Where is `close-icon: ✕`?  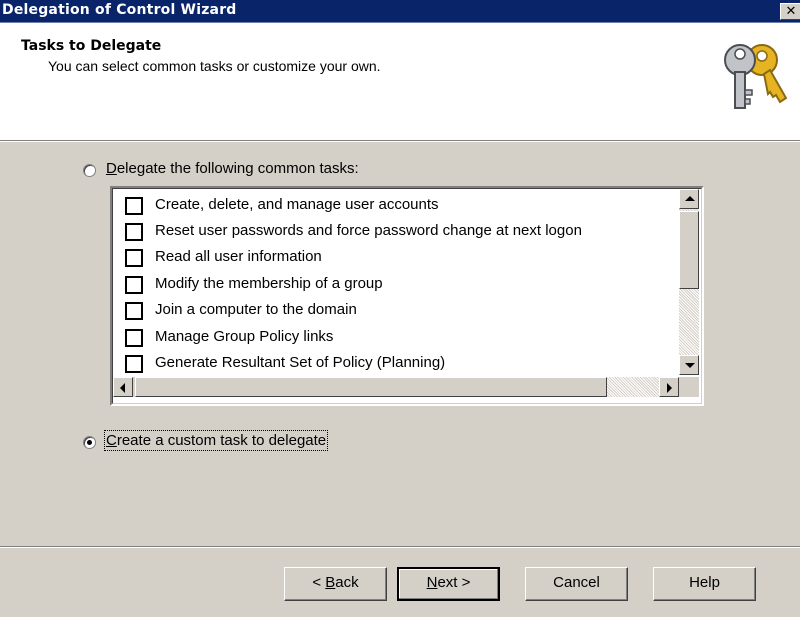 close-icon: ✕ is located at coordinates (791, 11).